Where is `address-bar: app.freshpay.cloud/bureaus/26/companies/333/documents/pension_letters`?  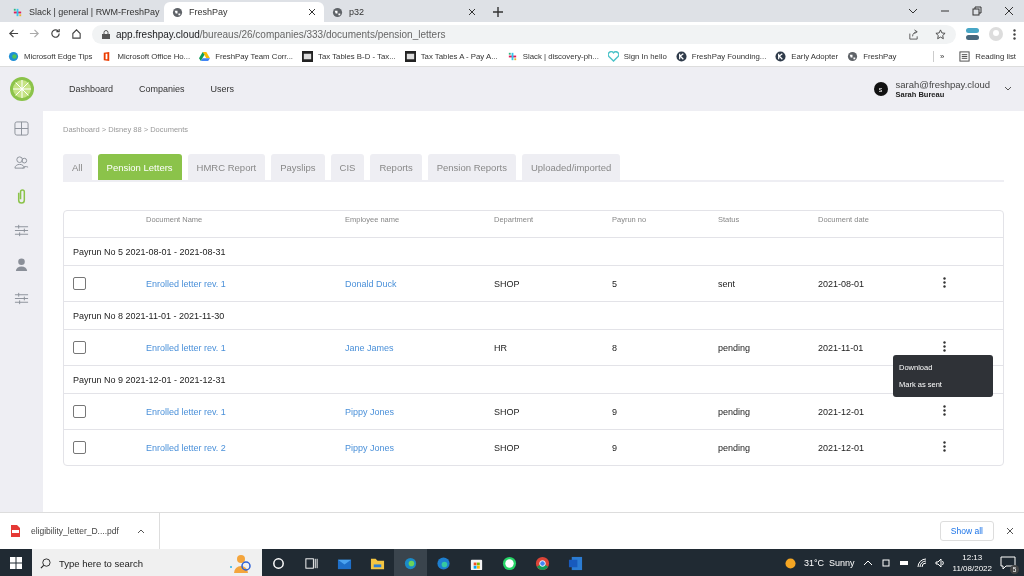 address-bar: app.freshpay.cloud/bureaus/26/companies/333/documents/pension_letters is located at coordinates (524, 34).